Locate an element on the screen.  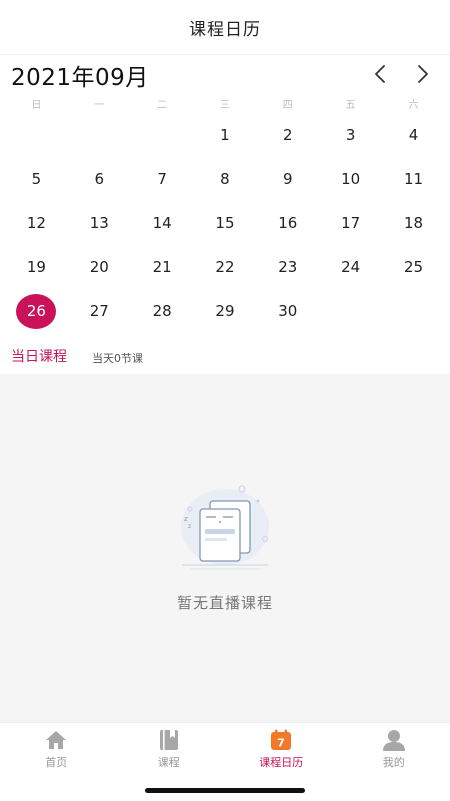
calendar-day-number: 21 is located at coordinates (162, 267).